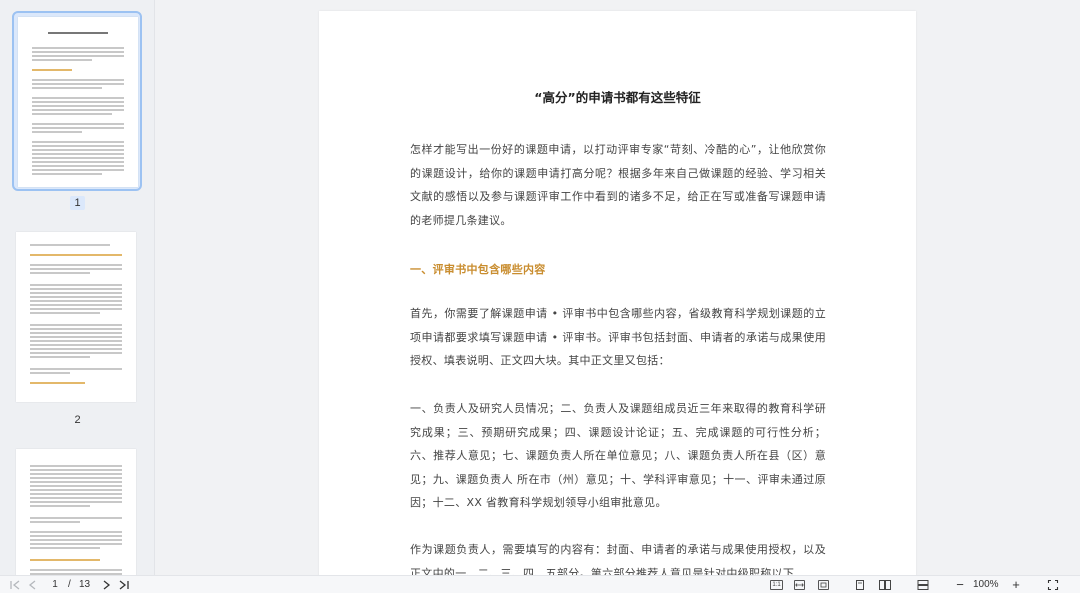 The image size is (1080, 593). Describe the element at coordinates (617, 97) in the screenshot. I see `document-title: “高分”的申请书都有这些特征` at that location.